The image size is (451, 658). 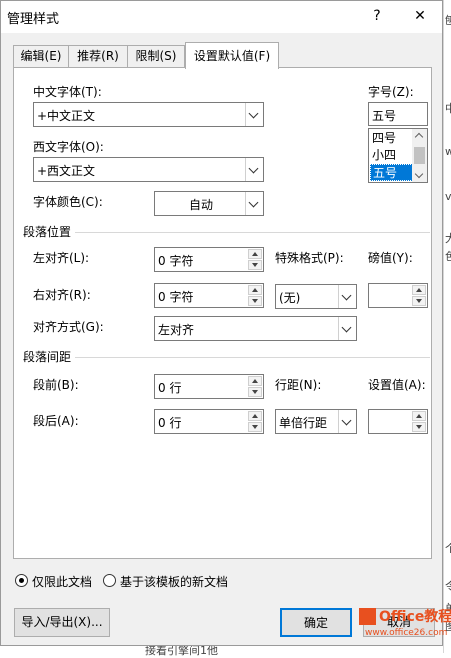 I want to click on paragraph-spacing-heading: 段落间距, so click(x=47, y=357).